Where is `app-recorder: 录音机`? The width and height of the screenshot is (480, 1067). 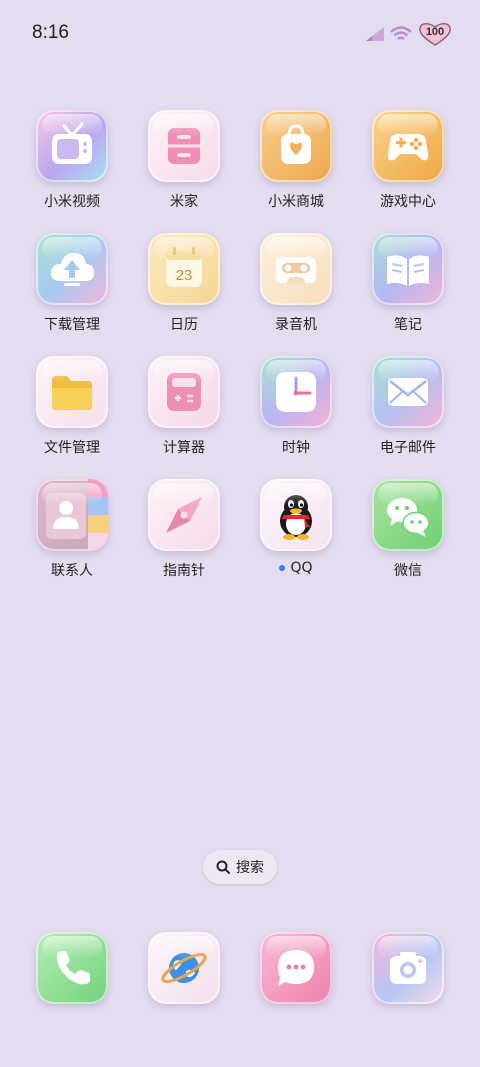 app-recorder: 录音机 is located at coordinates (296, 283).